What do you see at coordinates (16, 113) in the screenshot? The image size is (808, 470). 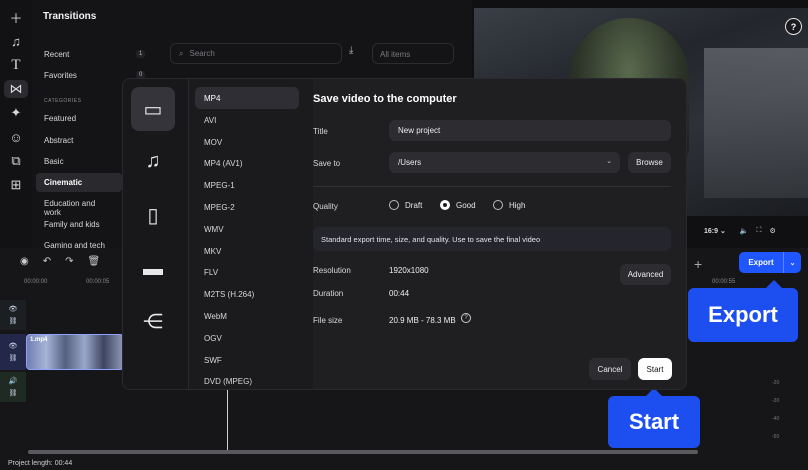 I see `effects-icon: ✦` at bounding box center [16, 113].